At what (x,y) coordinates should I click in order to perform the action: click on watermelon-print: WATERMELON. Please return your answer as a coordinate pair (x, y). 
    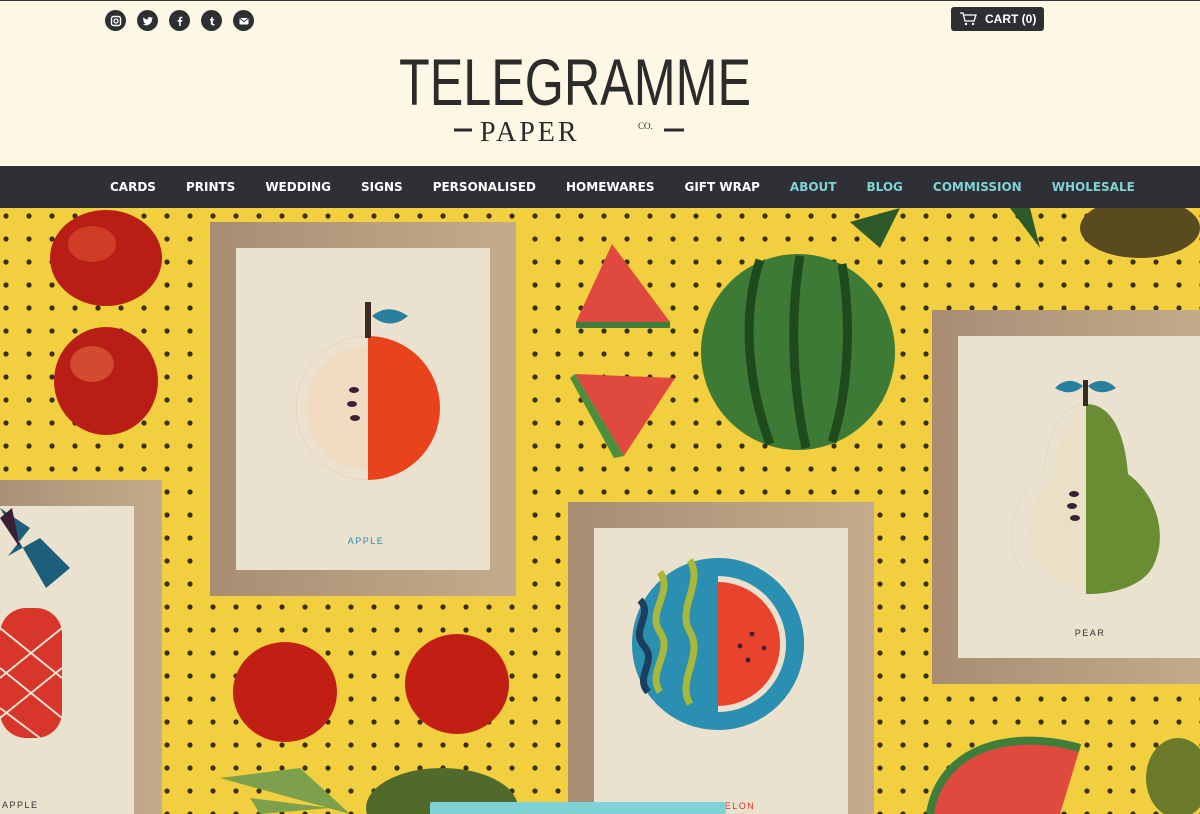
    Looking at the image, I should click on (721, 658).